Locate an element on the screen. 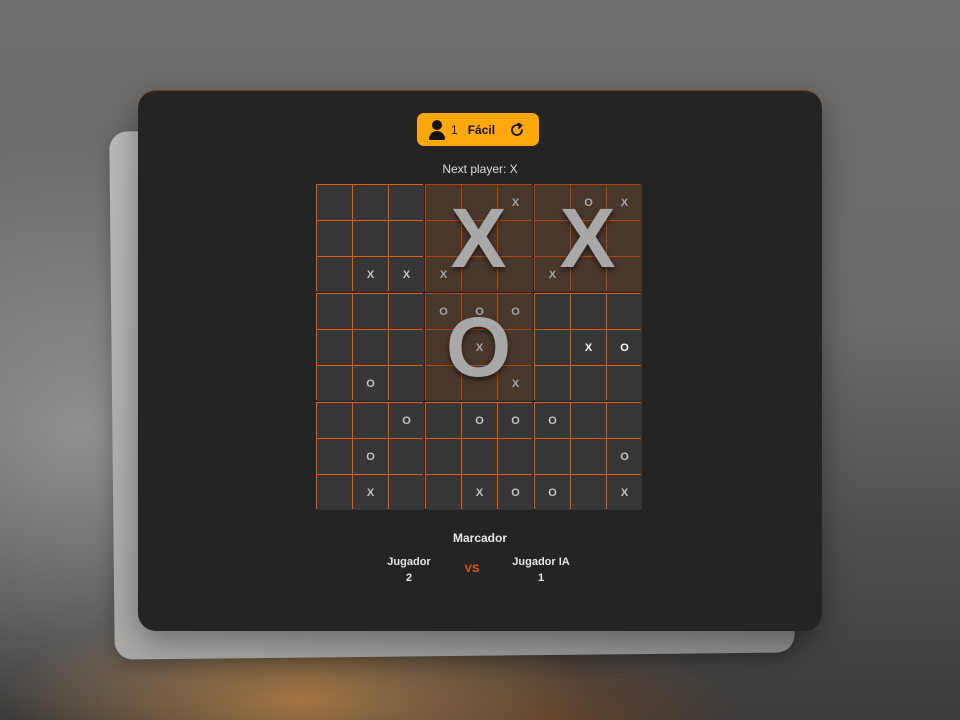 This screenshot has width=960, height=720. game-controls-bar: 1 Fácil is located at coordinates (478, 129).